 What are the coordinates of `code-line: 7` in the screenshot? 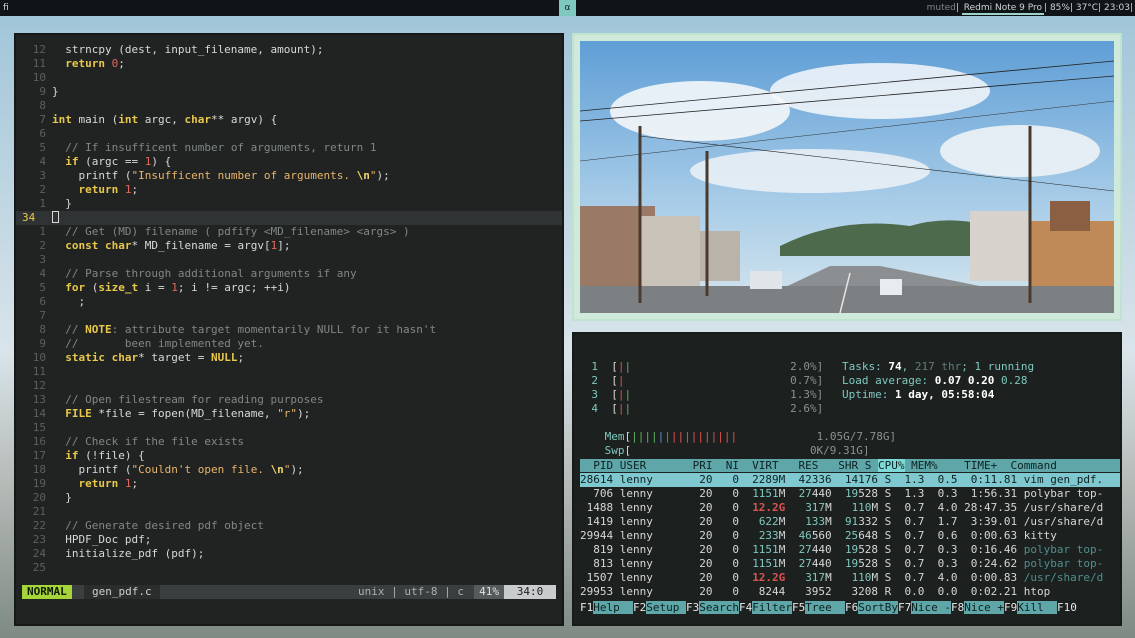 It's located at (289, 316).